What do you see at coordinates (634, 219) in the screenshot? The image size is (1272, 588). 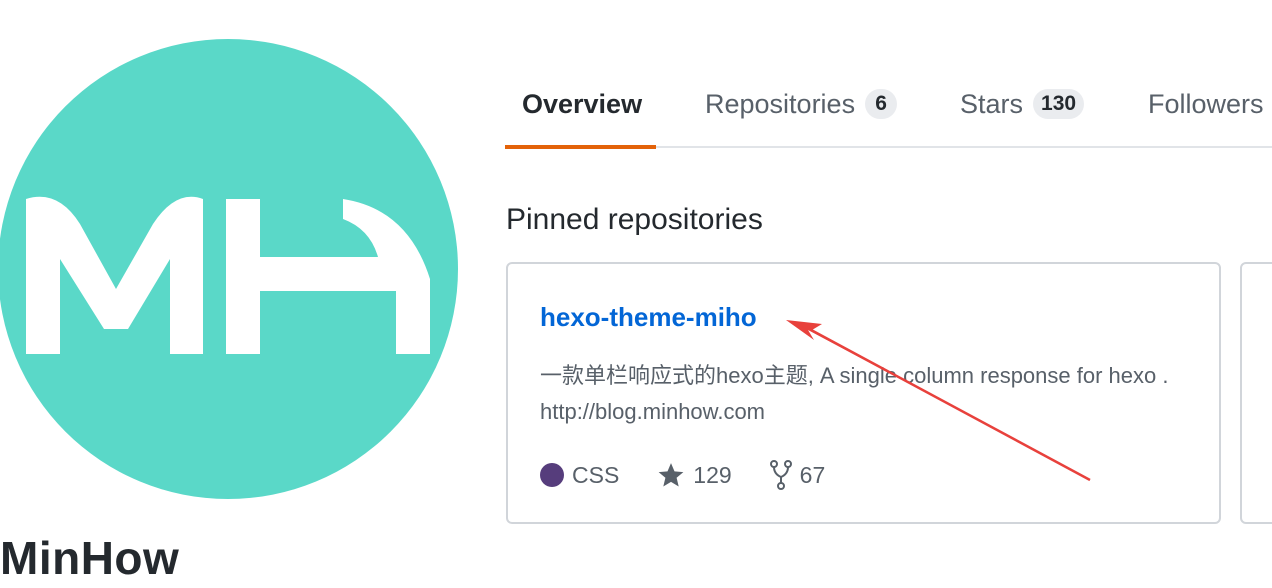 I see `pinned-repositories-heading: Pinned repositories` at bounding box center [634, 219].